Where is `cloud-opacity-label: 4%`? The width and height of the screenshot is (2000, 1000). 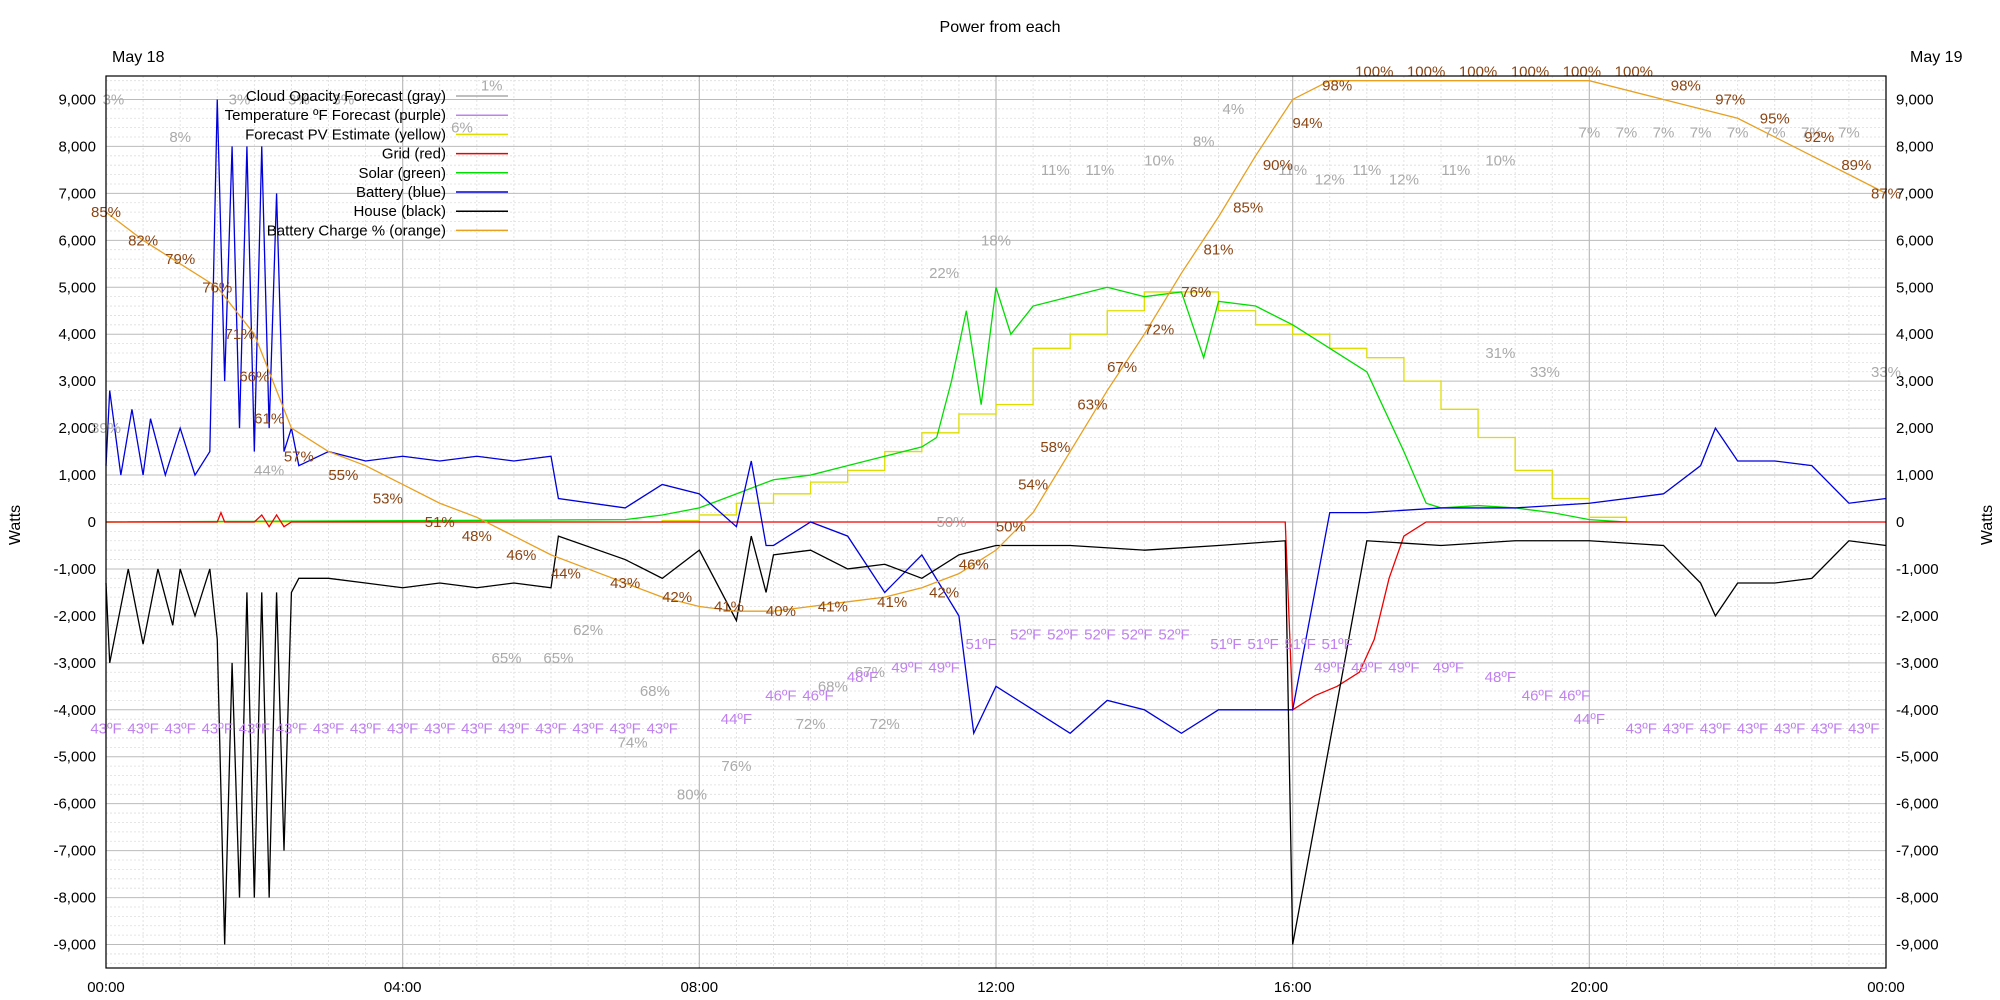 cloud-opacity-label: 4% is located at coordinates (1233, 109).